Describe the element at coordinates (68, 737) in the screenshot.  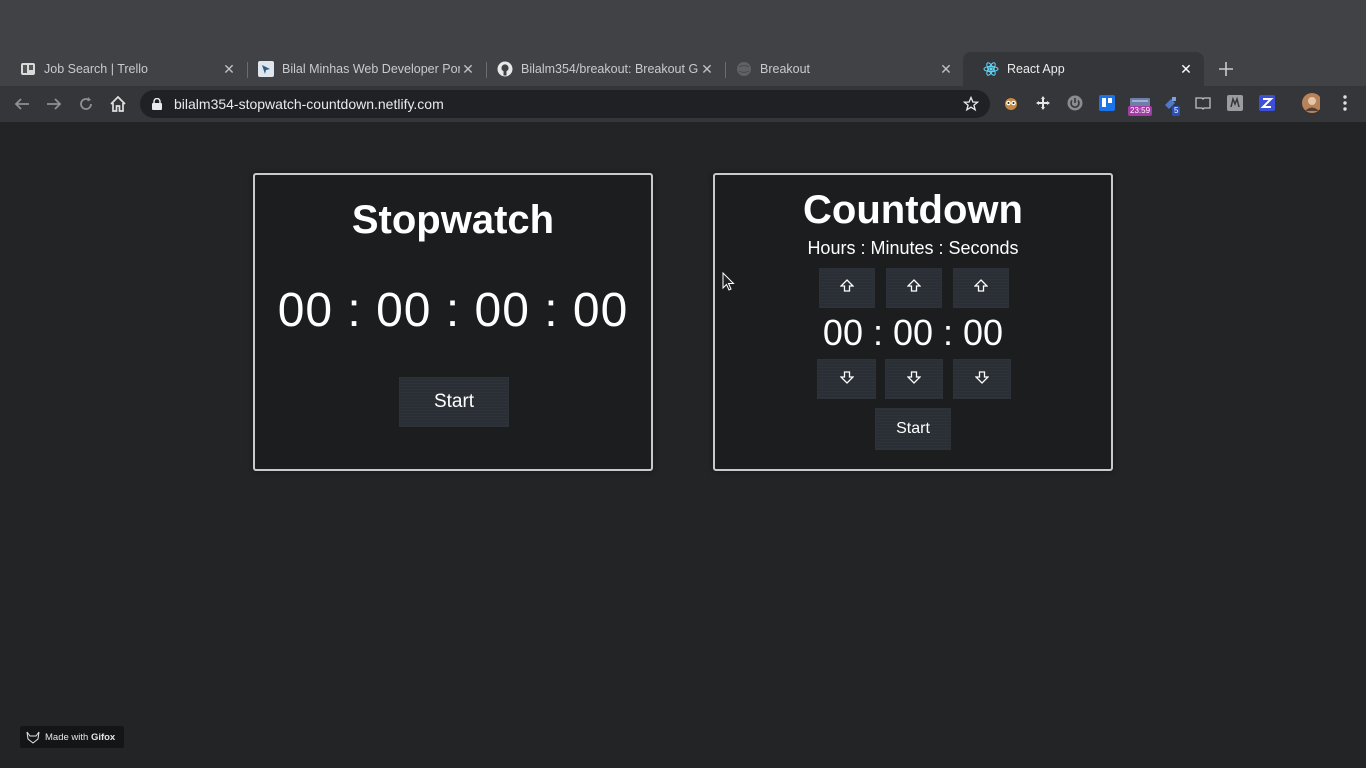
I see `watermark-prefix: Made with` at that location.